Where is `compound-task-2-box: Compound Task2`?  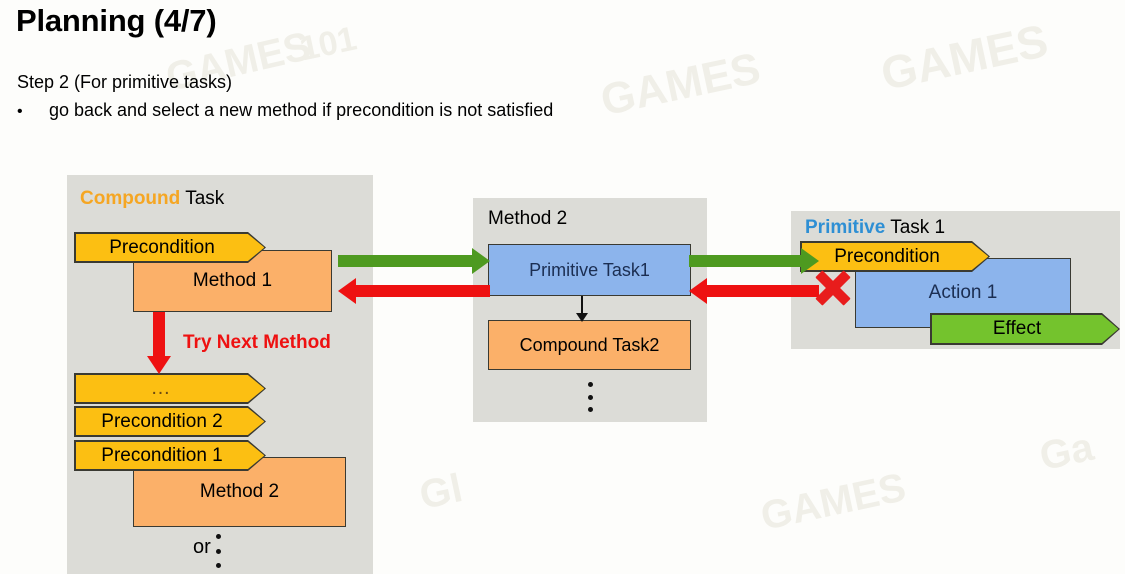 compound-task-2-box: Compound Task2 is located at coordinates (589, 345).